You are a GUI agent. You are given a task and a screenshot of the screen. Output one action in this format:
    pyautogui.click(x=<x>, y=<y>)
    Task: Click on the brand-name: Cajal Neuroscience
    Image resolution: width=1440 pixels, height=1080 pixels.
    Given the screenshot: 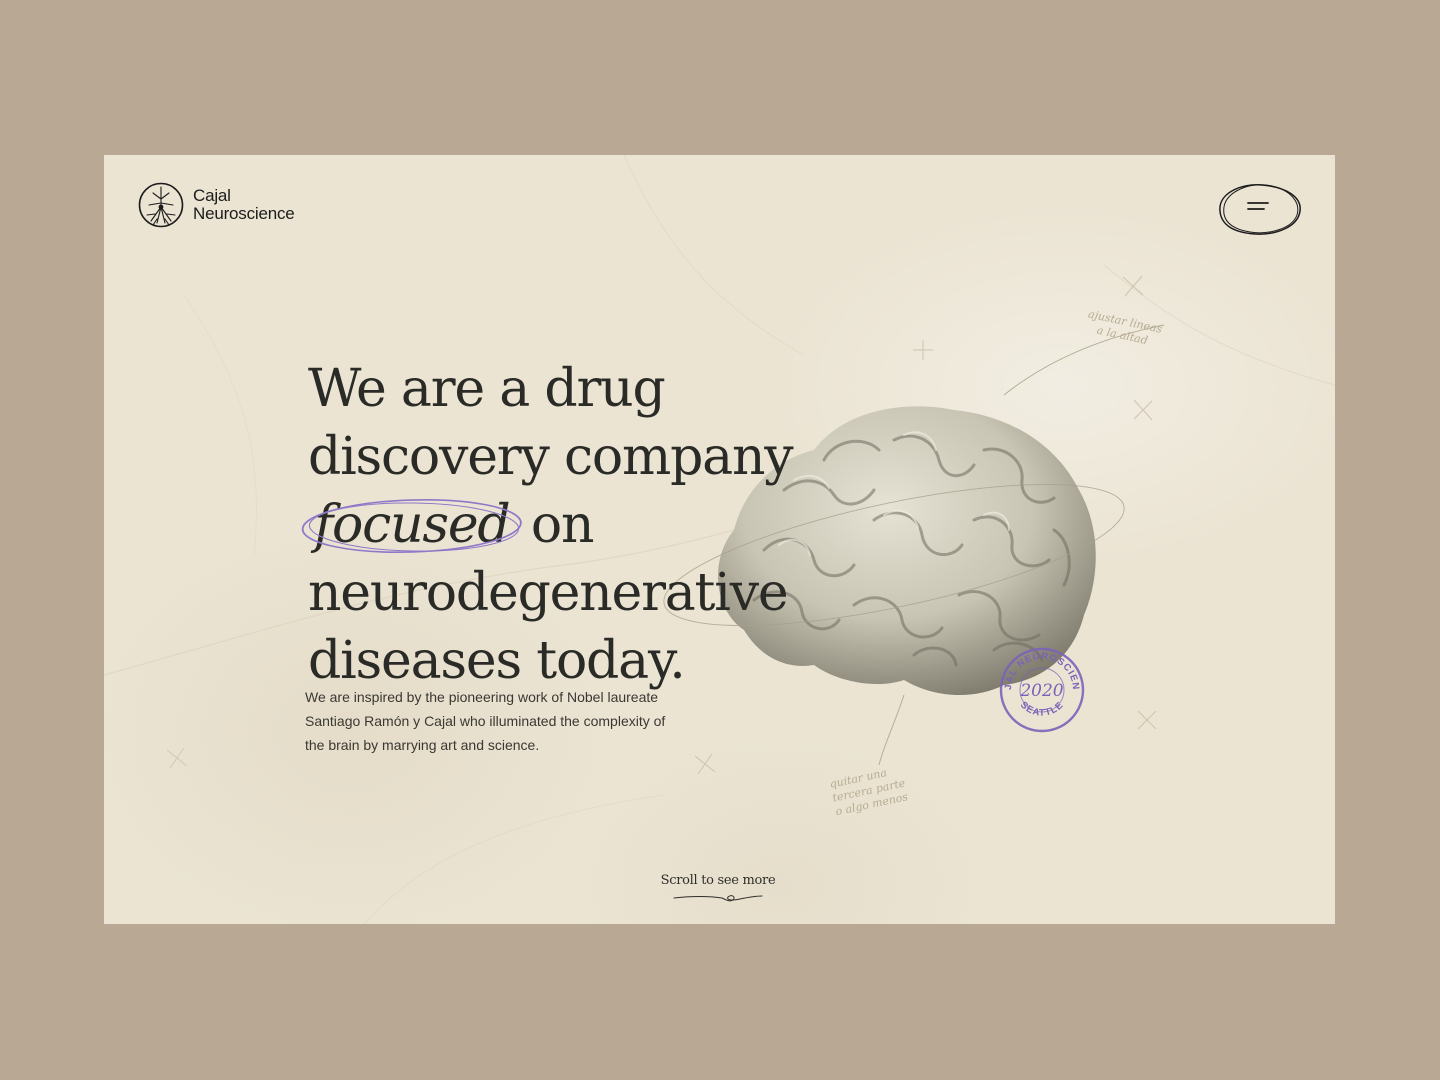 What is the action you would take?
    pyautogui.click(x=244, y=205)
    